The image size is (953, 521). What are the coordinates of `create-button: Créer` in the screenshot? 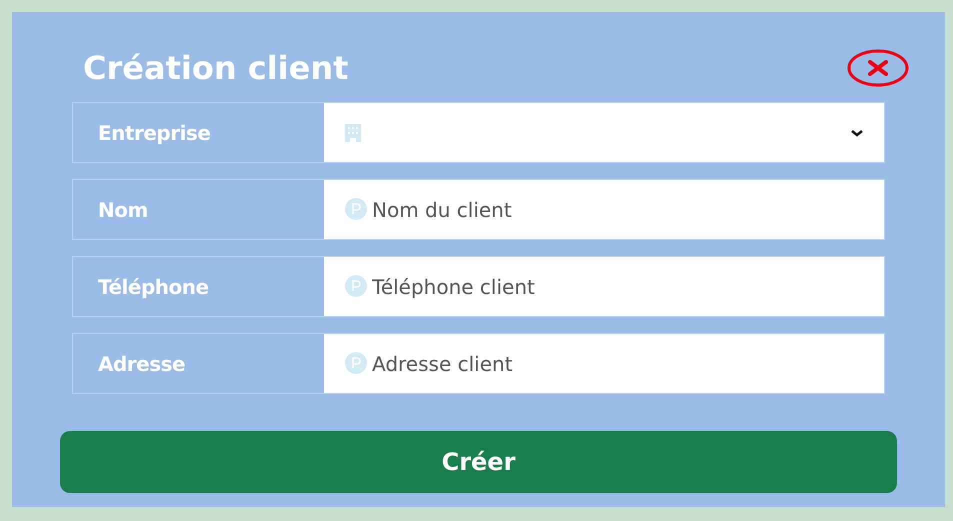 It's located at (478, 462).